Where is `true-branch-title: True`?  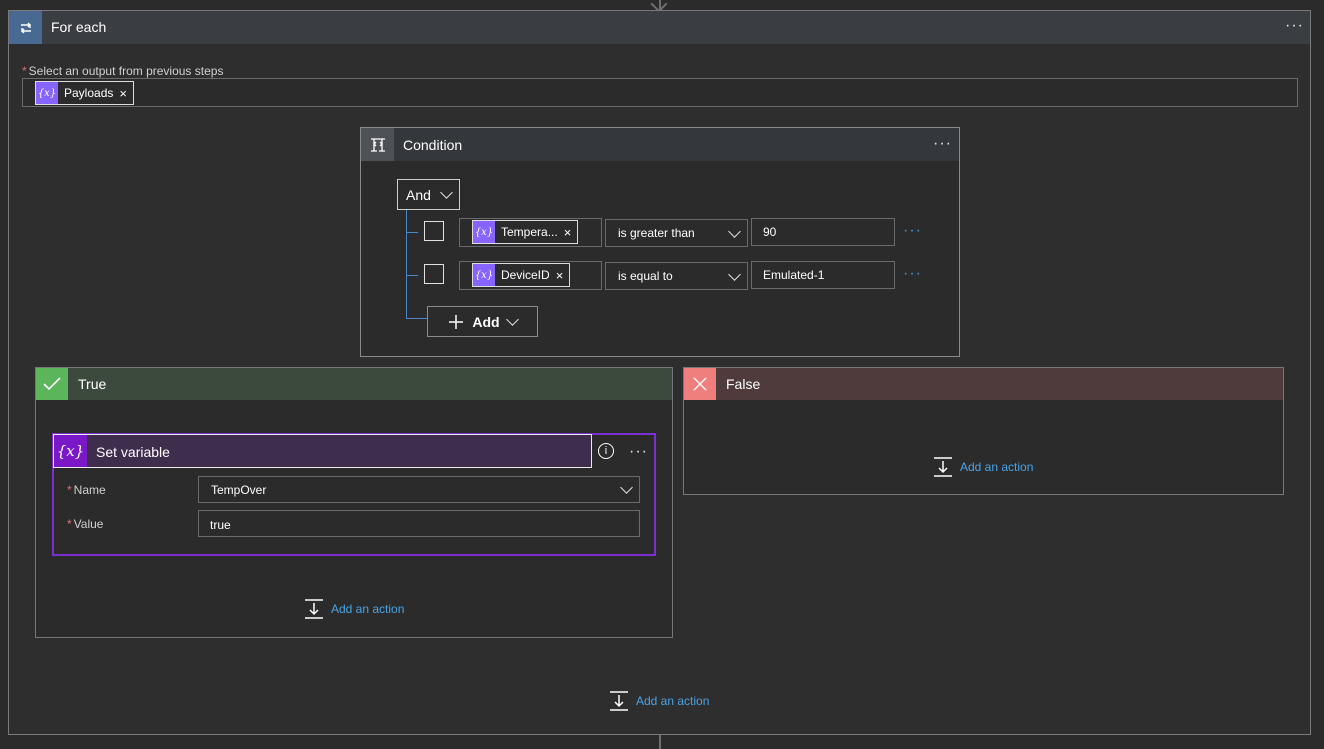
true-branch-title: True is located at coordinates (92, 384).